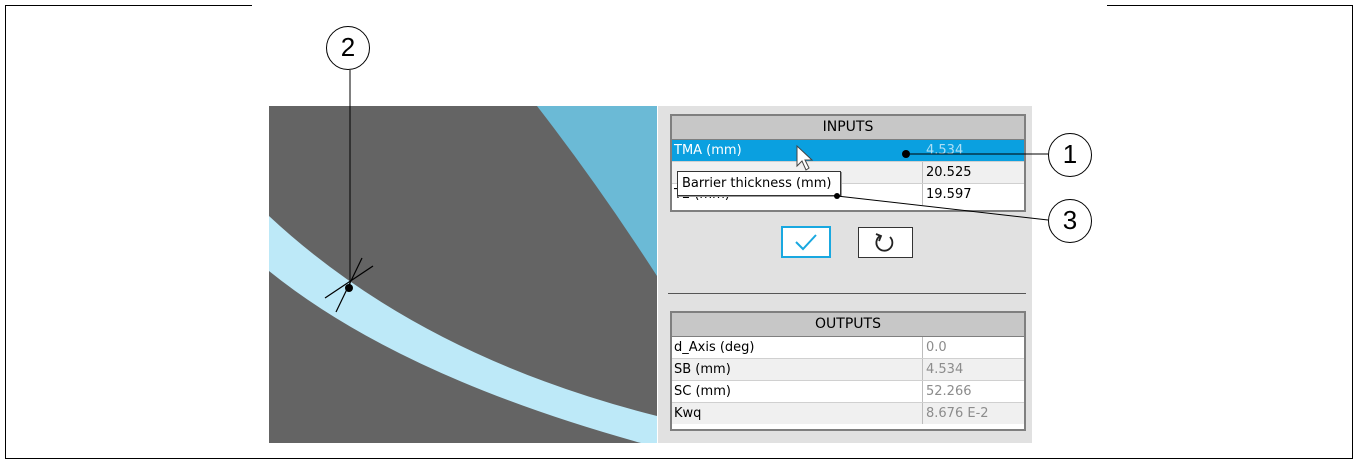 The image size is (1359, 464). I want to click on mouse-cursor-icon, so click(805, 157).